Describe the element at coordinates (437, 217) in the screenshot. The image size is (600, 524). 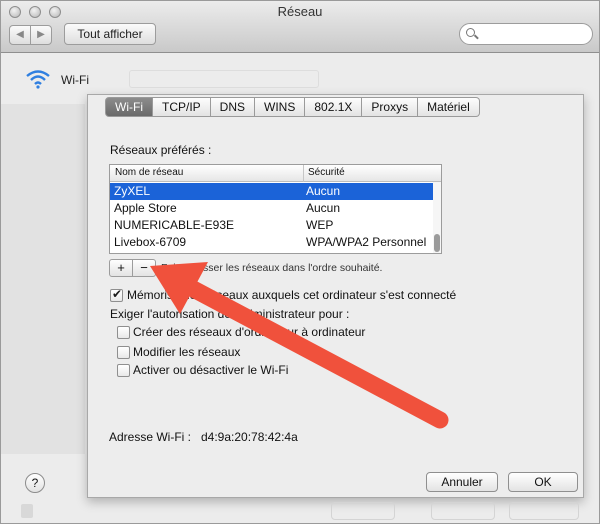
I see `table-scrollbar` at that location.